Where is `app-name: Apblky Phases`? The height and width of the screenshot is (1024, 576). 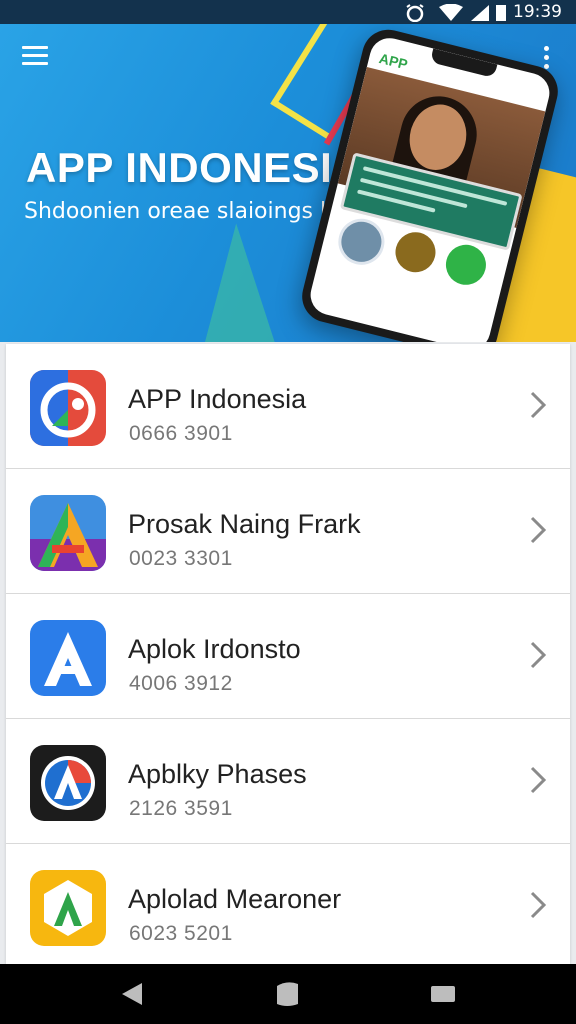
app-name: Apblky Phases is located at coordinates (217, 774).